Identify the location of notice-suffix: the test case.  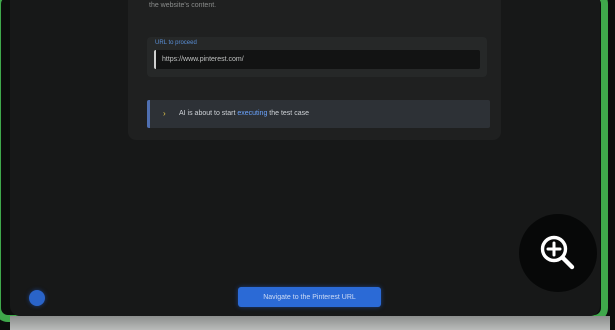
(288, 113).